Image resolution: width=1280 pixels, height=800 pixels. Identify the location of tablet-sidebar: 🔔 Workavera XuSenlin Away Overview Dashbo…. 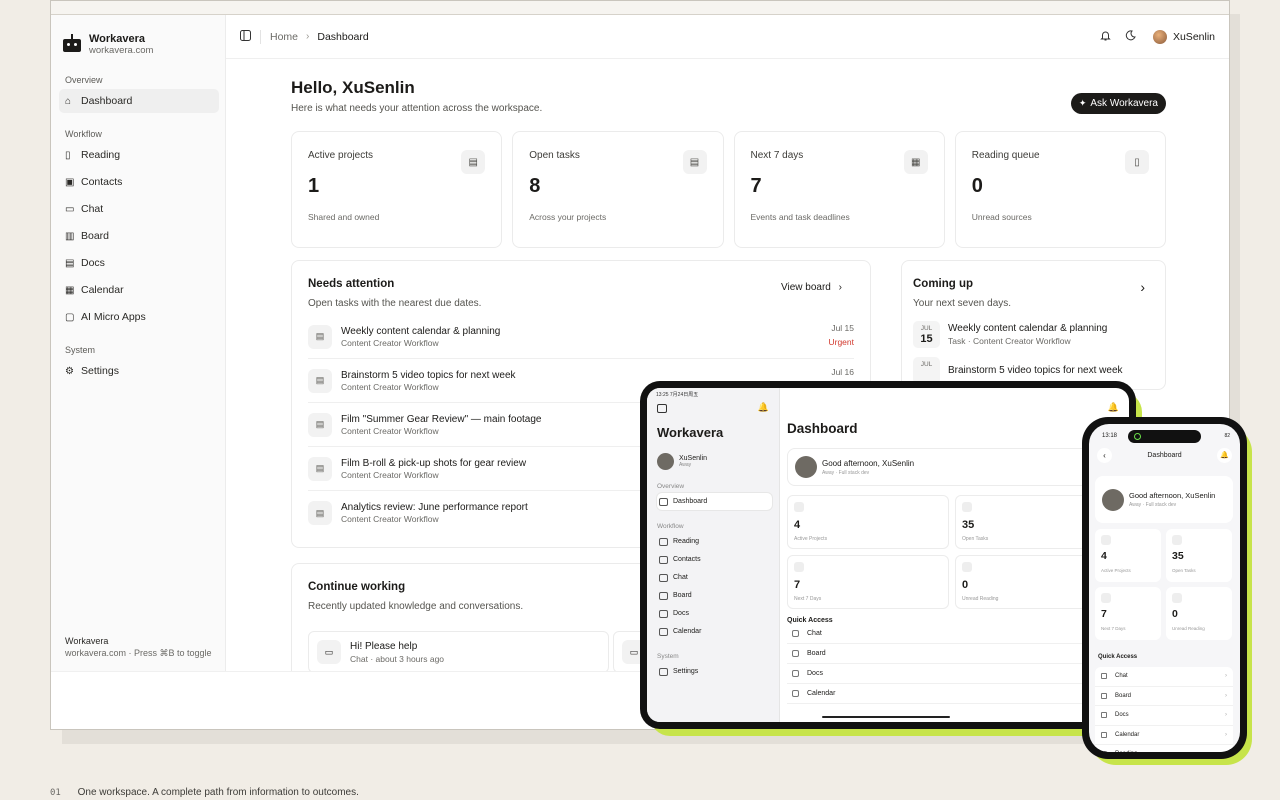
(713, 555).